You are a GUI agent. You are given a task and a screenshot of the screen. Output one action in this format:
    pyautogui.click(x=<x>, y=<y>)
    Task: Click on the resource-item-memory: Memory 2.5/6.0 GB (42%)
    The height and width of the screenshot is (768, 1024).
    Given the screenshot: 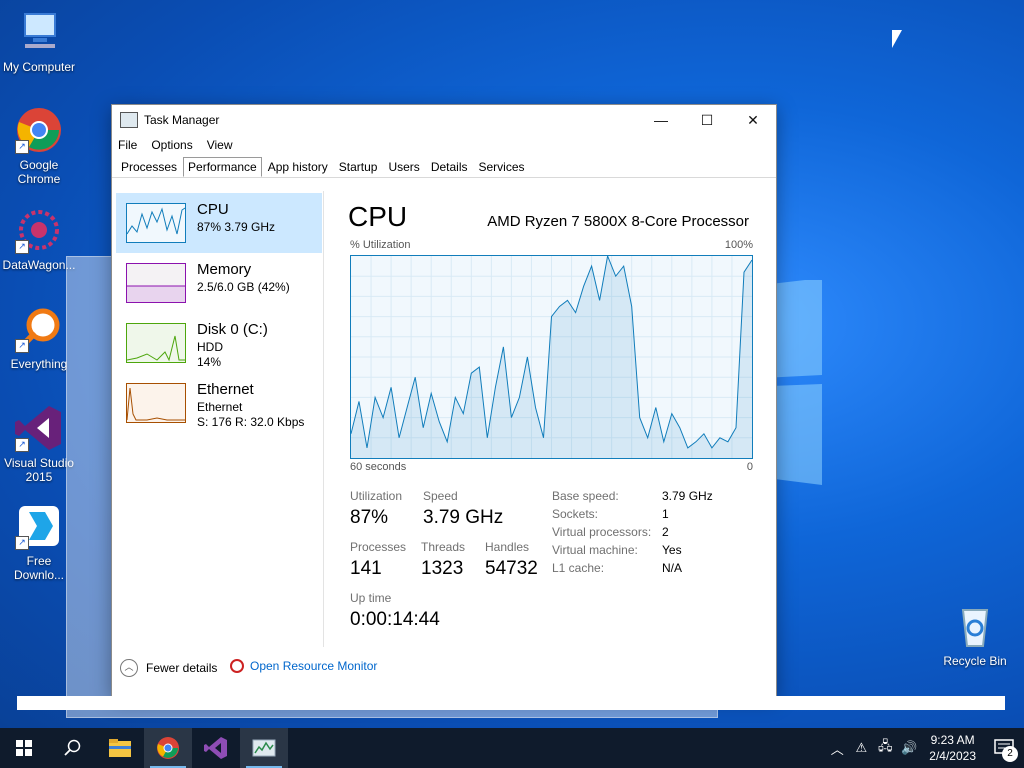 What is the action you would take?
    pyautogui.click(x=219, y=283)
    